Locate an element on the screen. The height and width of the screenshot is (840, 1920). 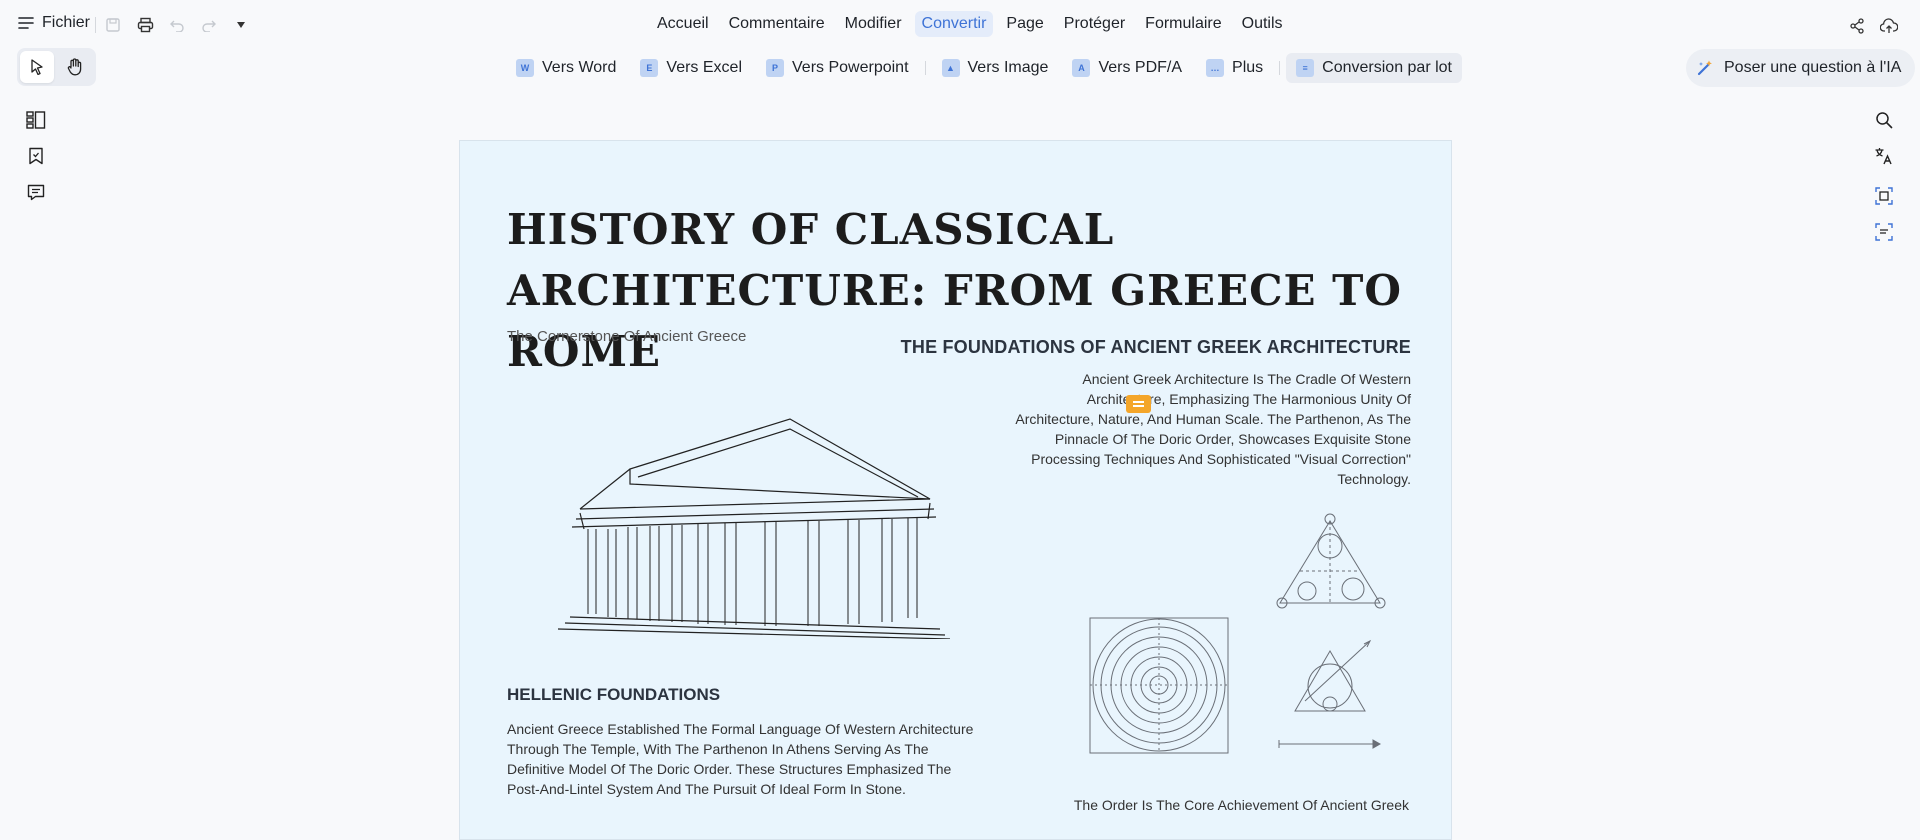
tool-mode-toggle is located at coordinates (56, 67).